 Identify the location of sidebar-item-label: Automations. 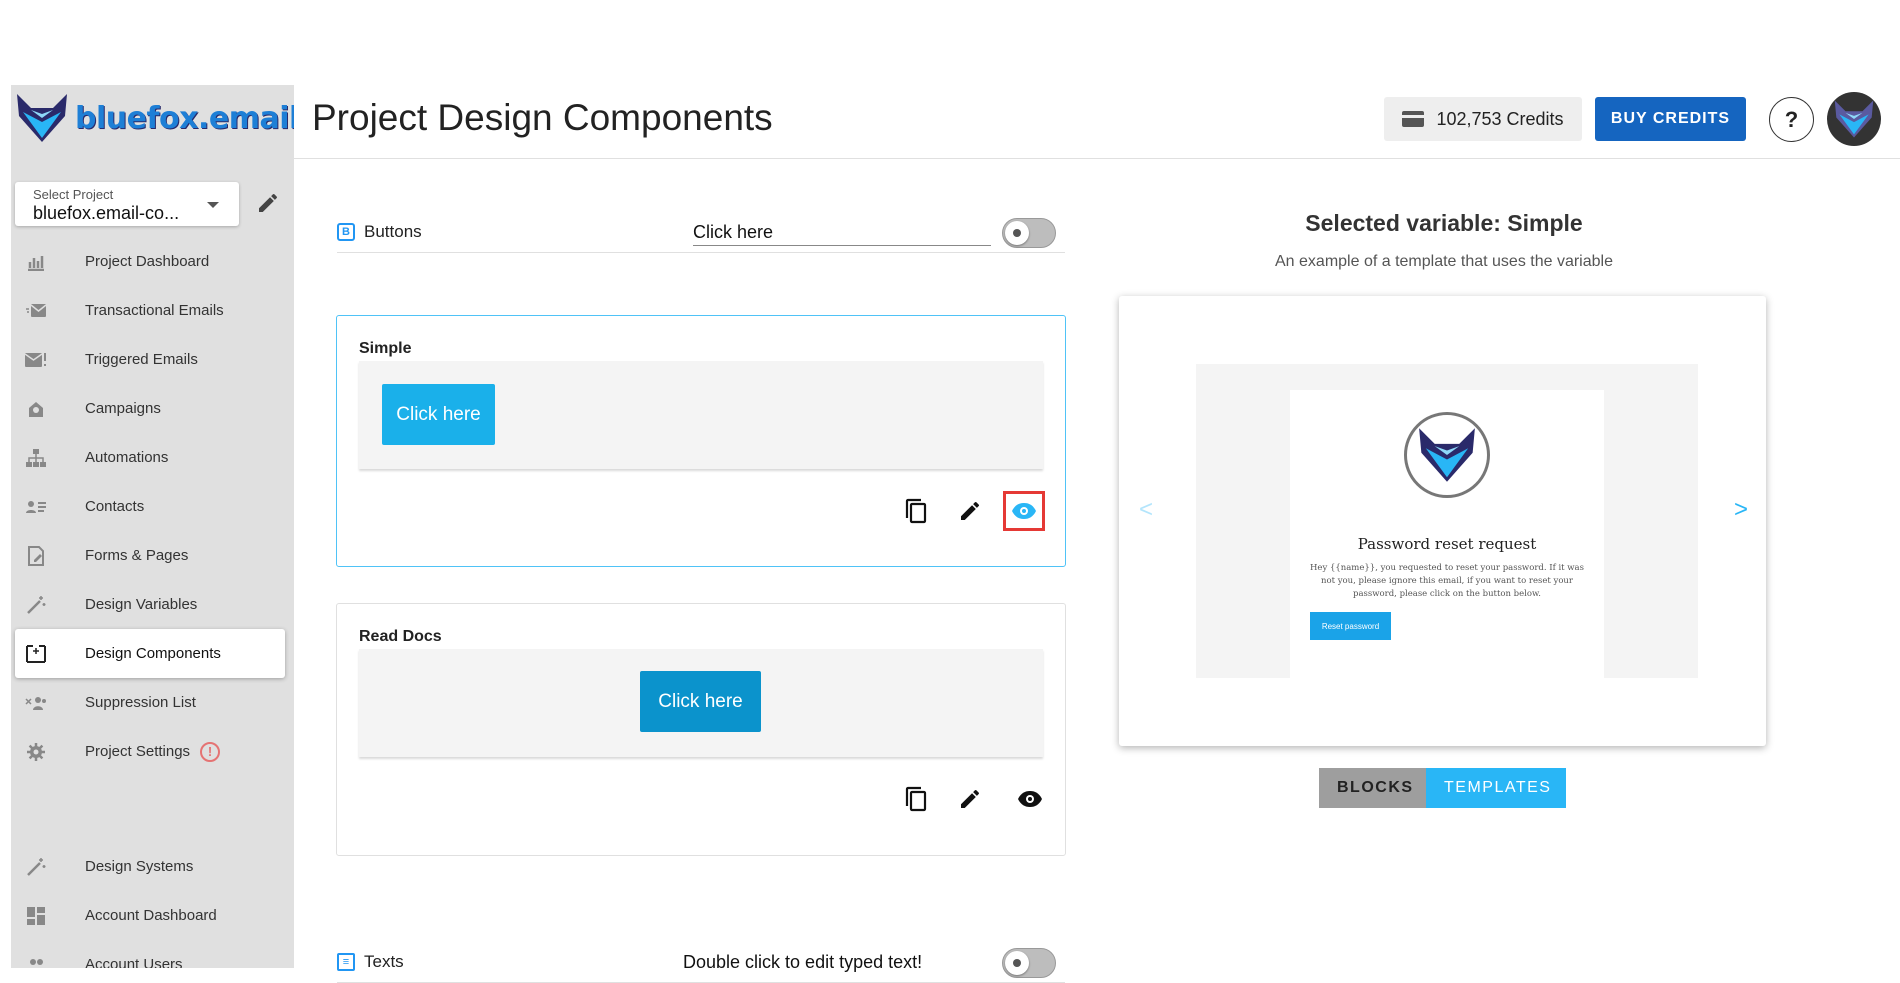
(127, 457).